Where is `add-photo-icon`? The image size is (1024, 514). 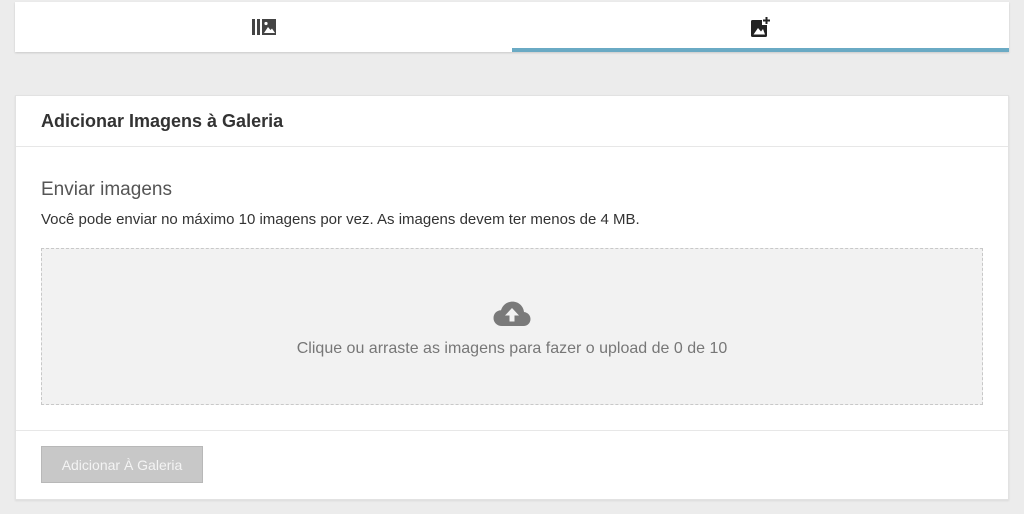 add-photo-icon is located at coordinates (761, 27).